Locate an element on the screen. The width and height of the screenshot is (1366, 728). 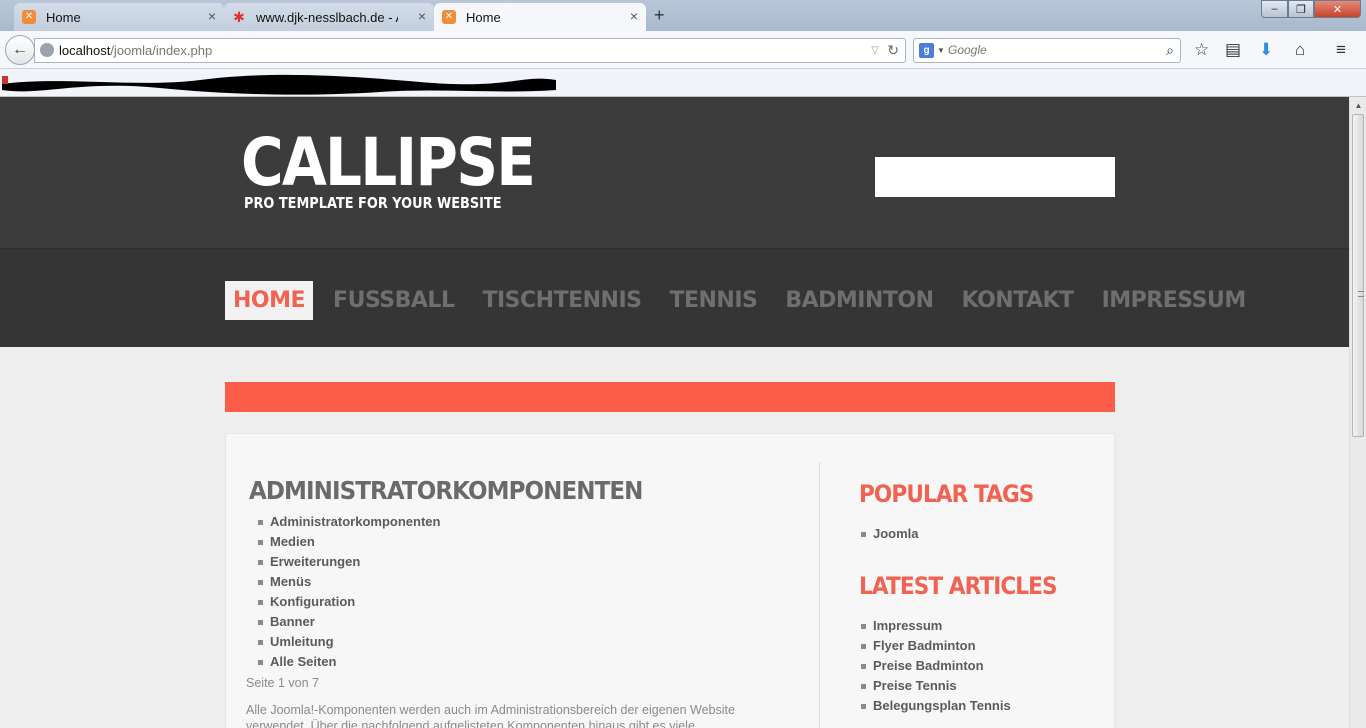
history-dropdown-icon: ▽ is located at coordinates (875, 50).